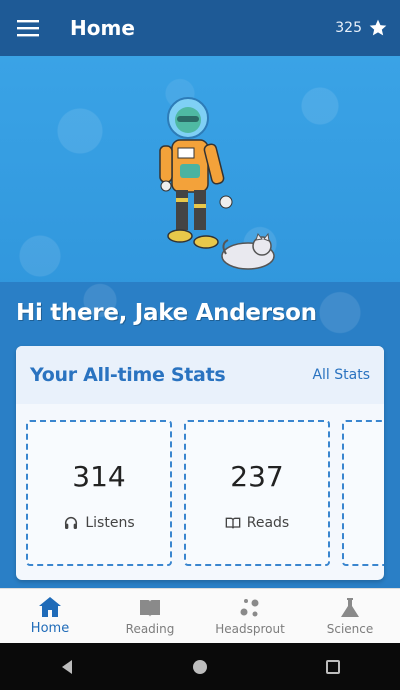 This screenshot has height=690, width=400. Describe the element at coordinates (99, 476) in the screenshot. I see `listens-count: 314` at that location.